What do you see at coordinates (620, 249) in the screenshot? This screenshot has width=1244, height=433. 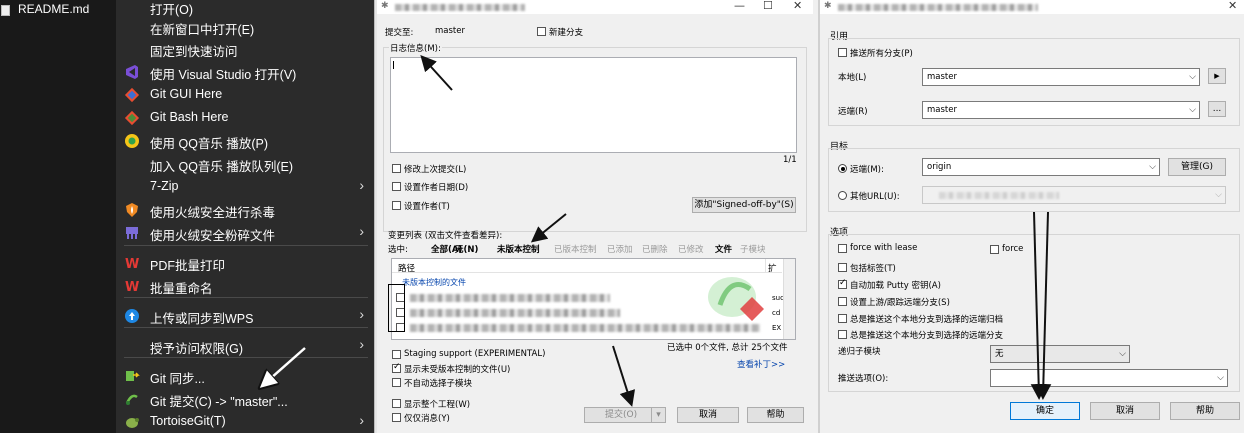 I see `filter-link: 已添加` at bounding box center [620, 249].